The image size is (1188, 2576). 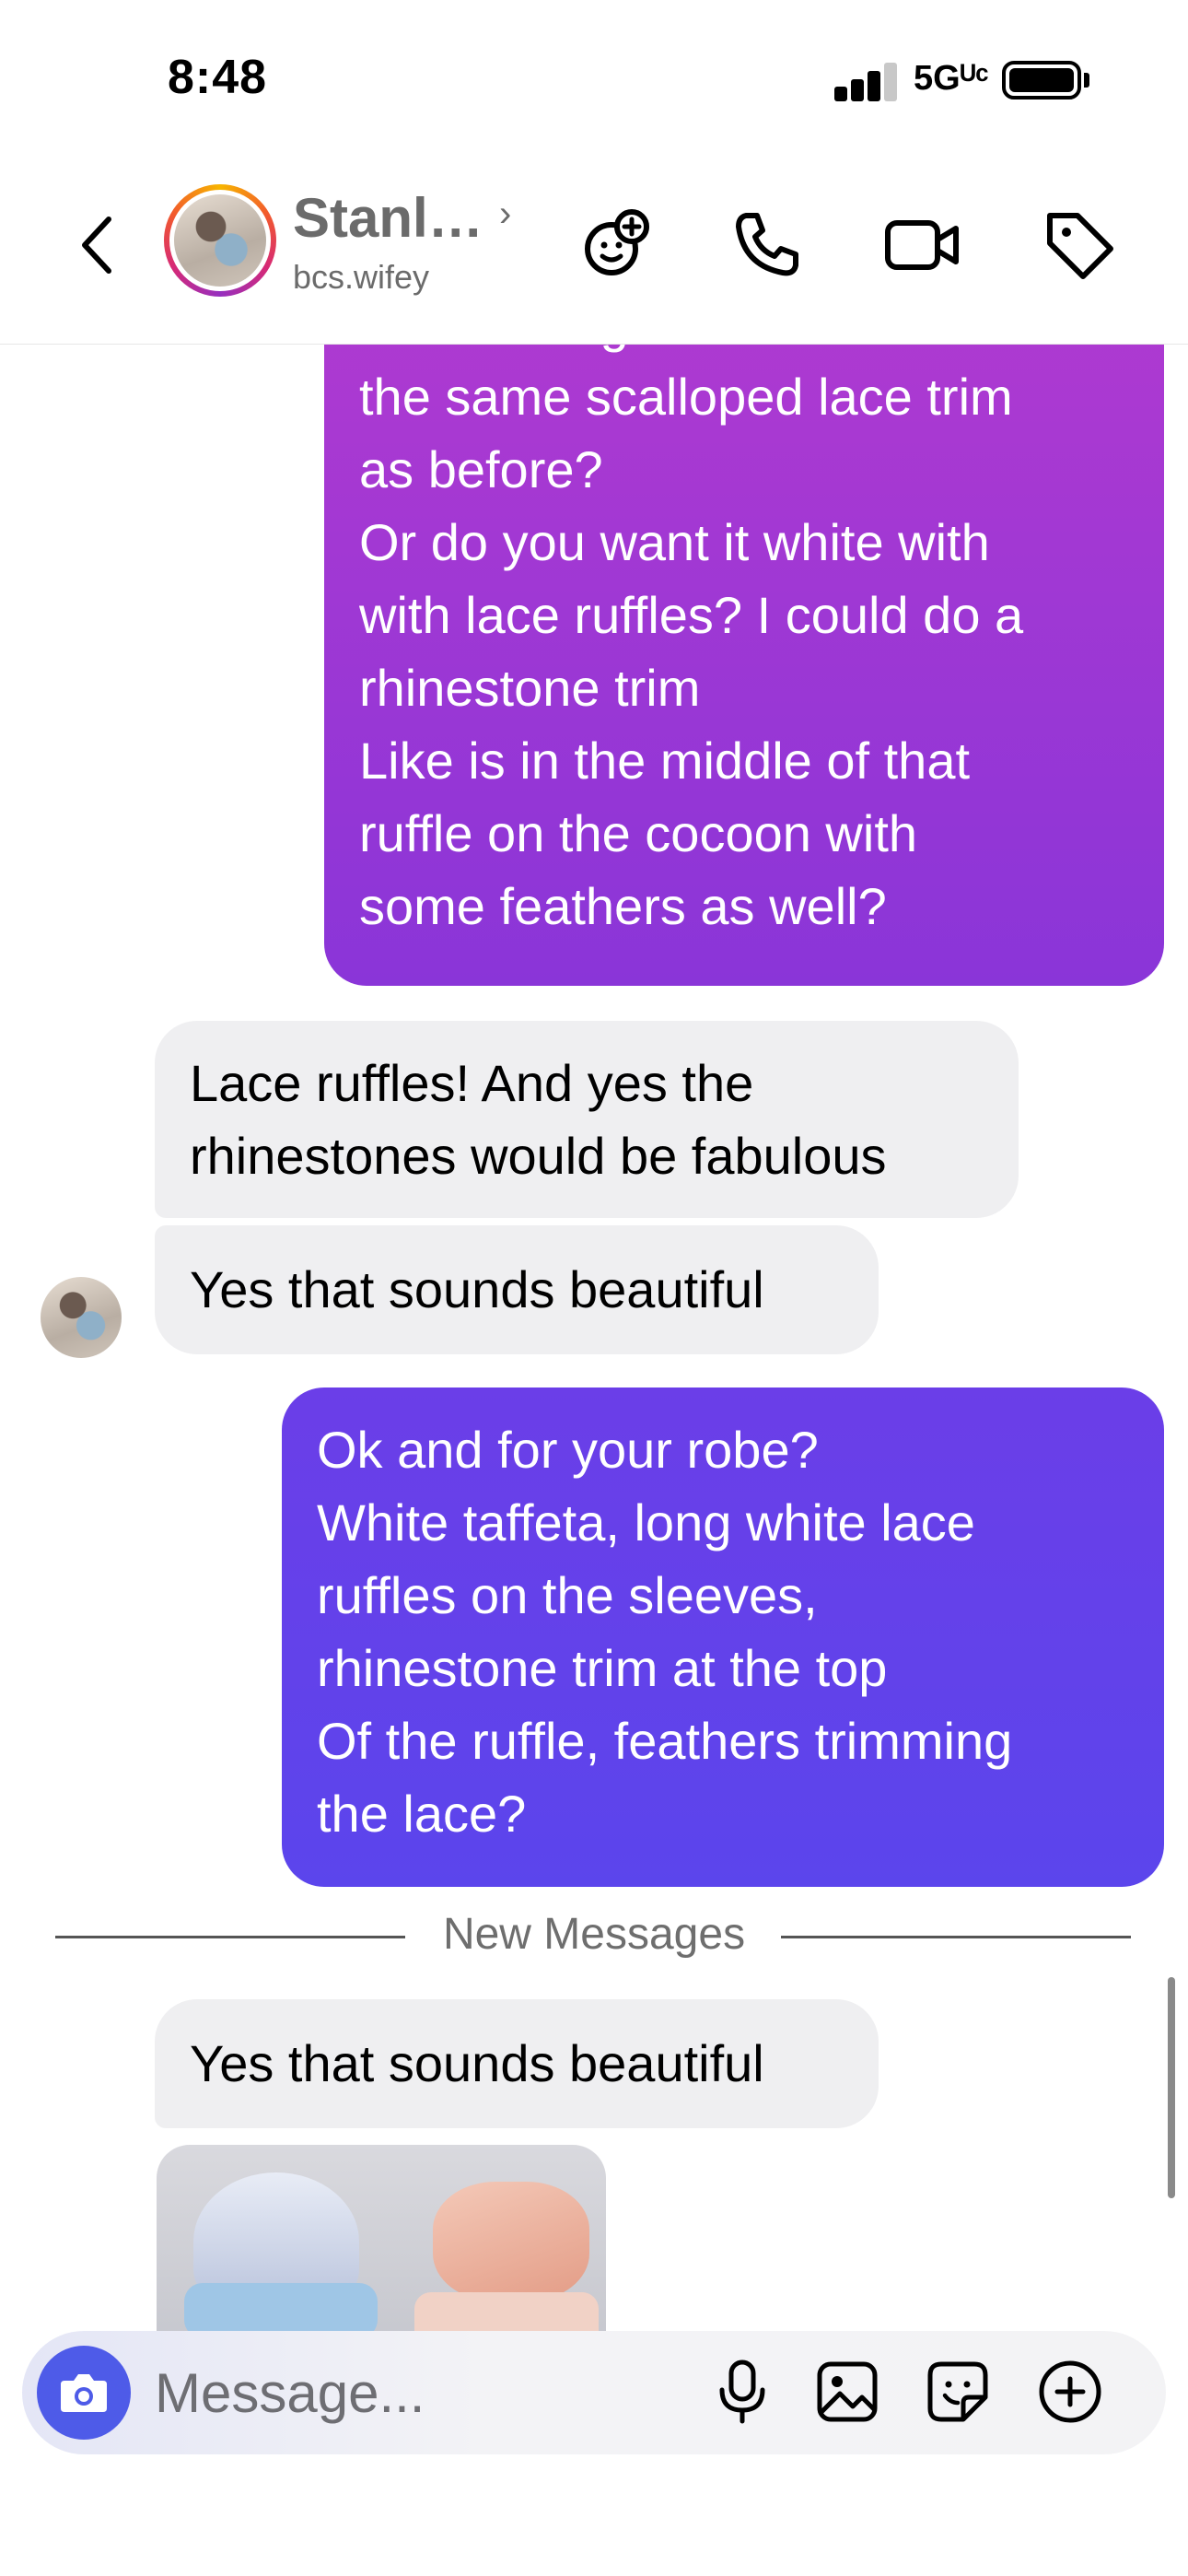 I want to click on battery-cap, so click(x=1086, y=80).